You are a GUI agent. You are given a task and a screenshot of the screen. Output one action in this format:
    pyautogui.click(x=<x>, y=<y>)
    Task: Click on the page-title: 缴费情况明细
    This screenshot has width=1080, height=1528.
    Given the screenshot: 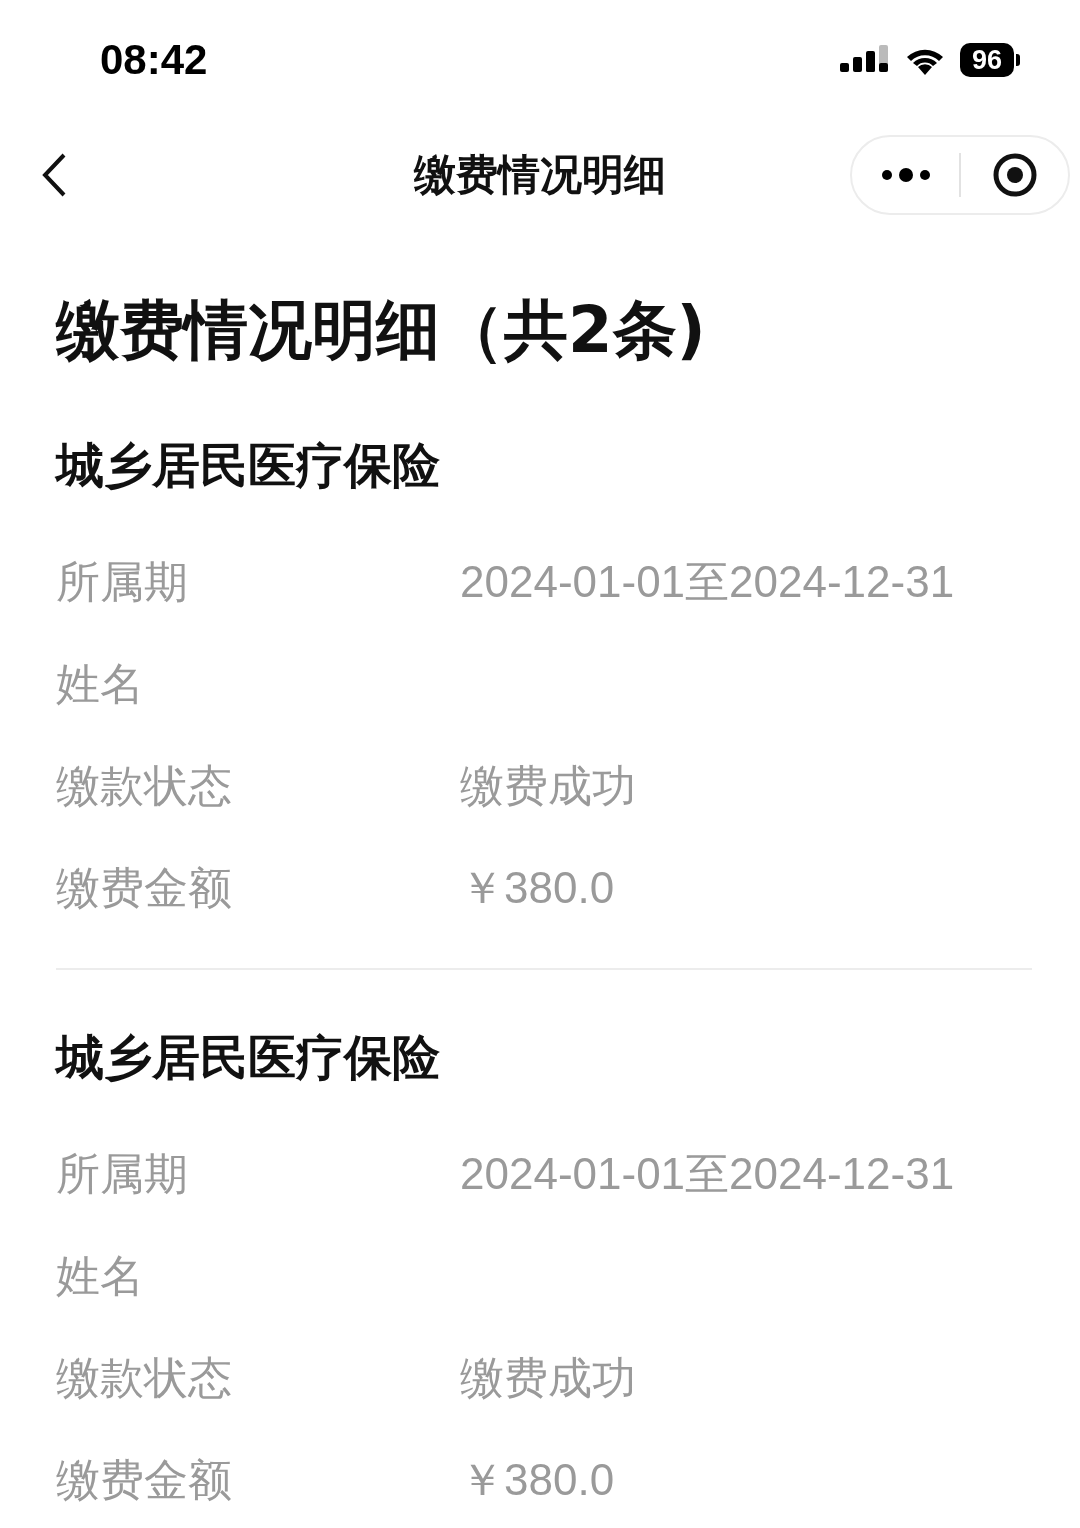 What is the action you would take?
    pyautogui.click(x=540, y=174)
    